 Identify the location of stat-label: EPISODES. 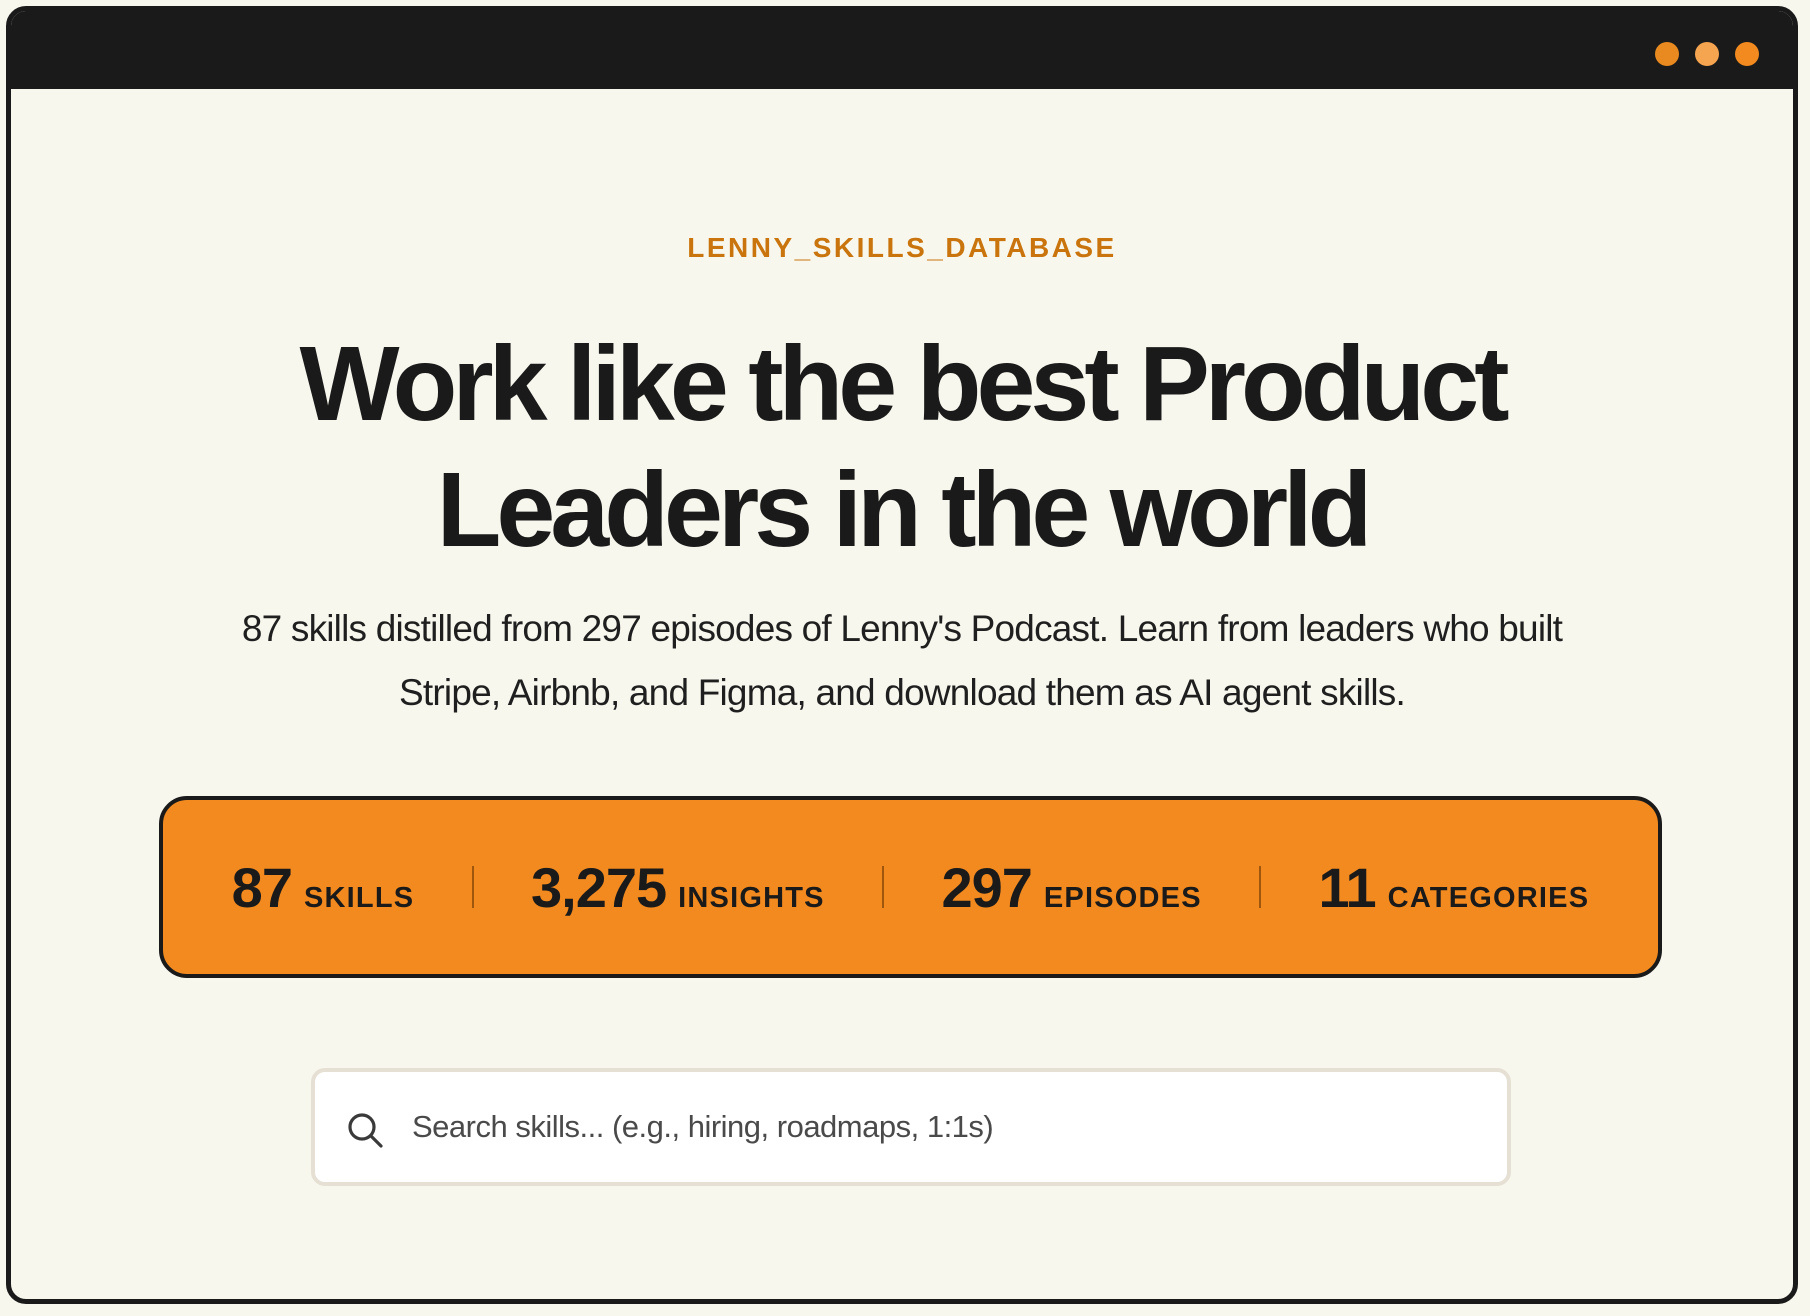
(1122, 897).